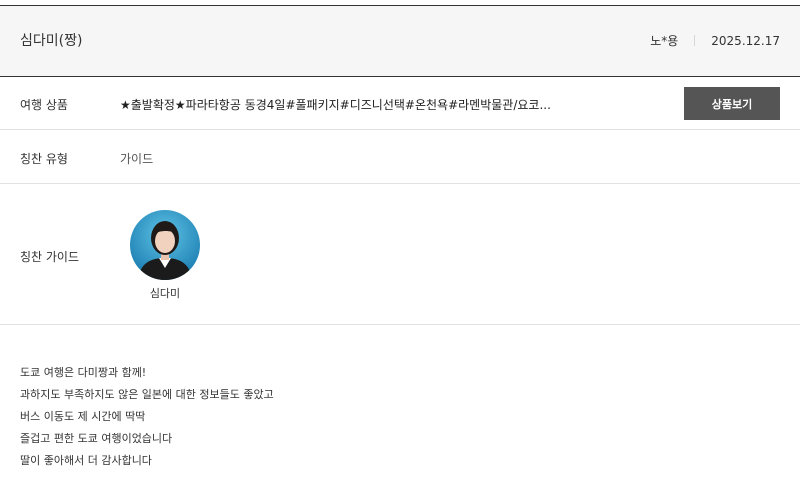 Image resolution: width=800 pixels, height=488 pixels. What do you see at coordinates (165, 293) in the screenshot?
I see `guide-name: 심다미` at bounding box center [165, 293].